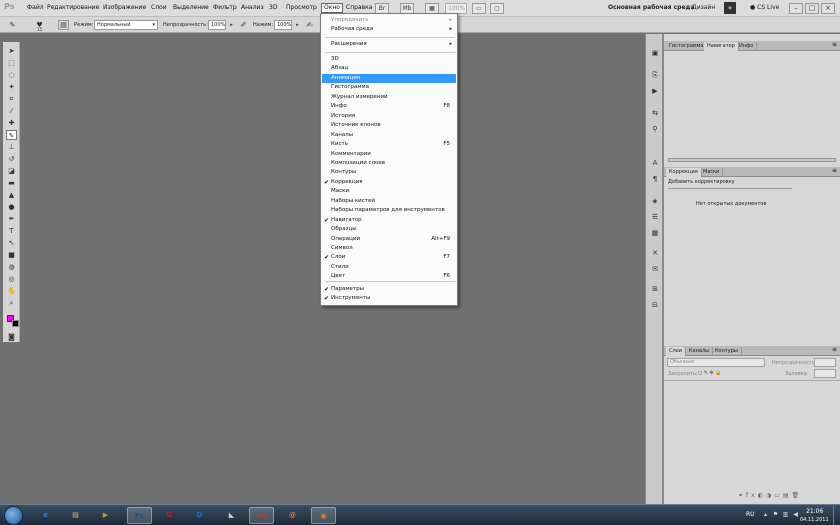 This screenshot has width=840, height=525. Describe the element at coordinates (389, 172) in the screenshot. I see `menu-item-panel: Контуры` at that location.